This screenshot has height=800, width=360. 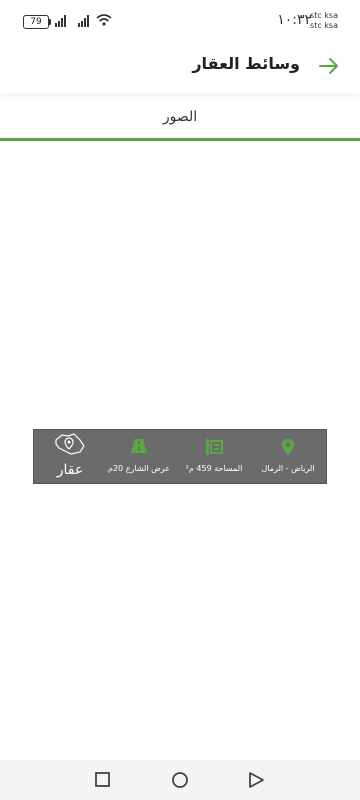 I want to click on app-header: وسائط العقار, so click(x=180, y=67).